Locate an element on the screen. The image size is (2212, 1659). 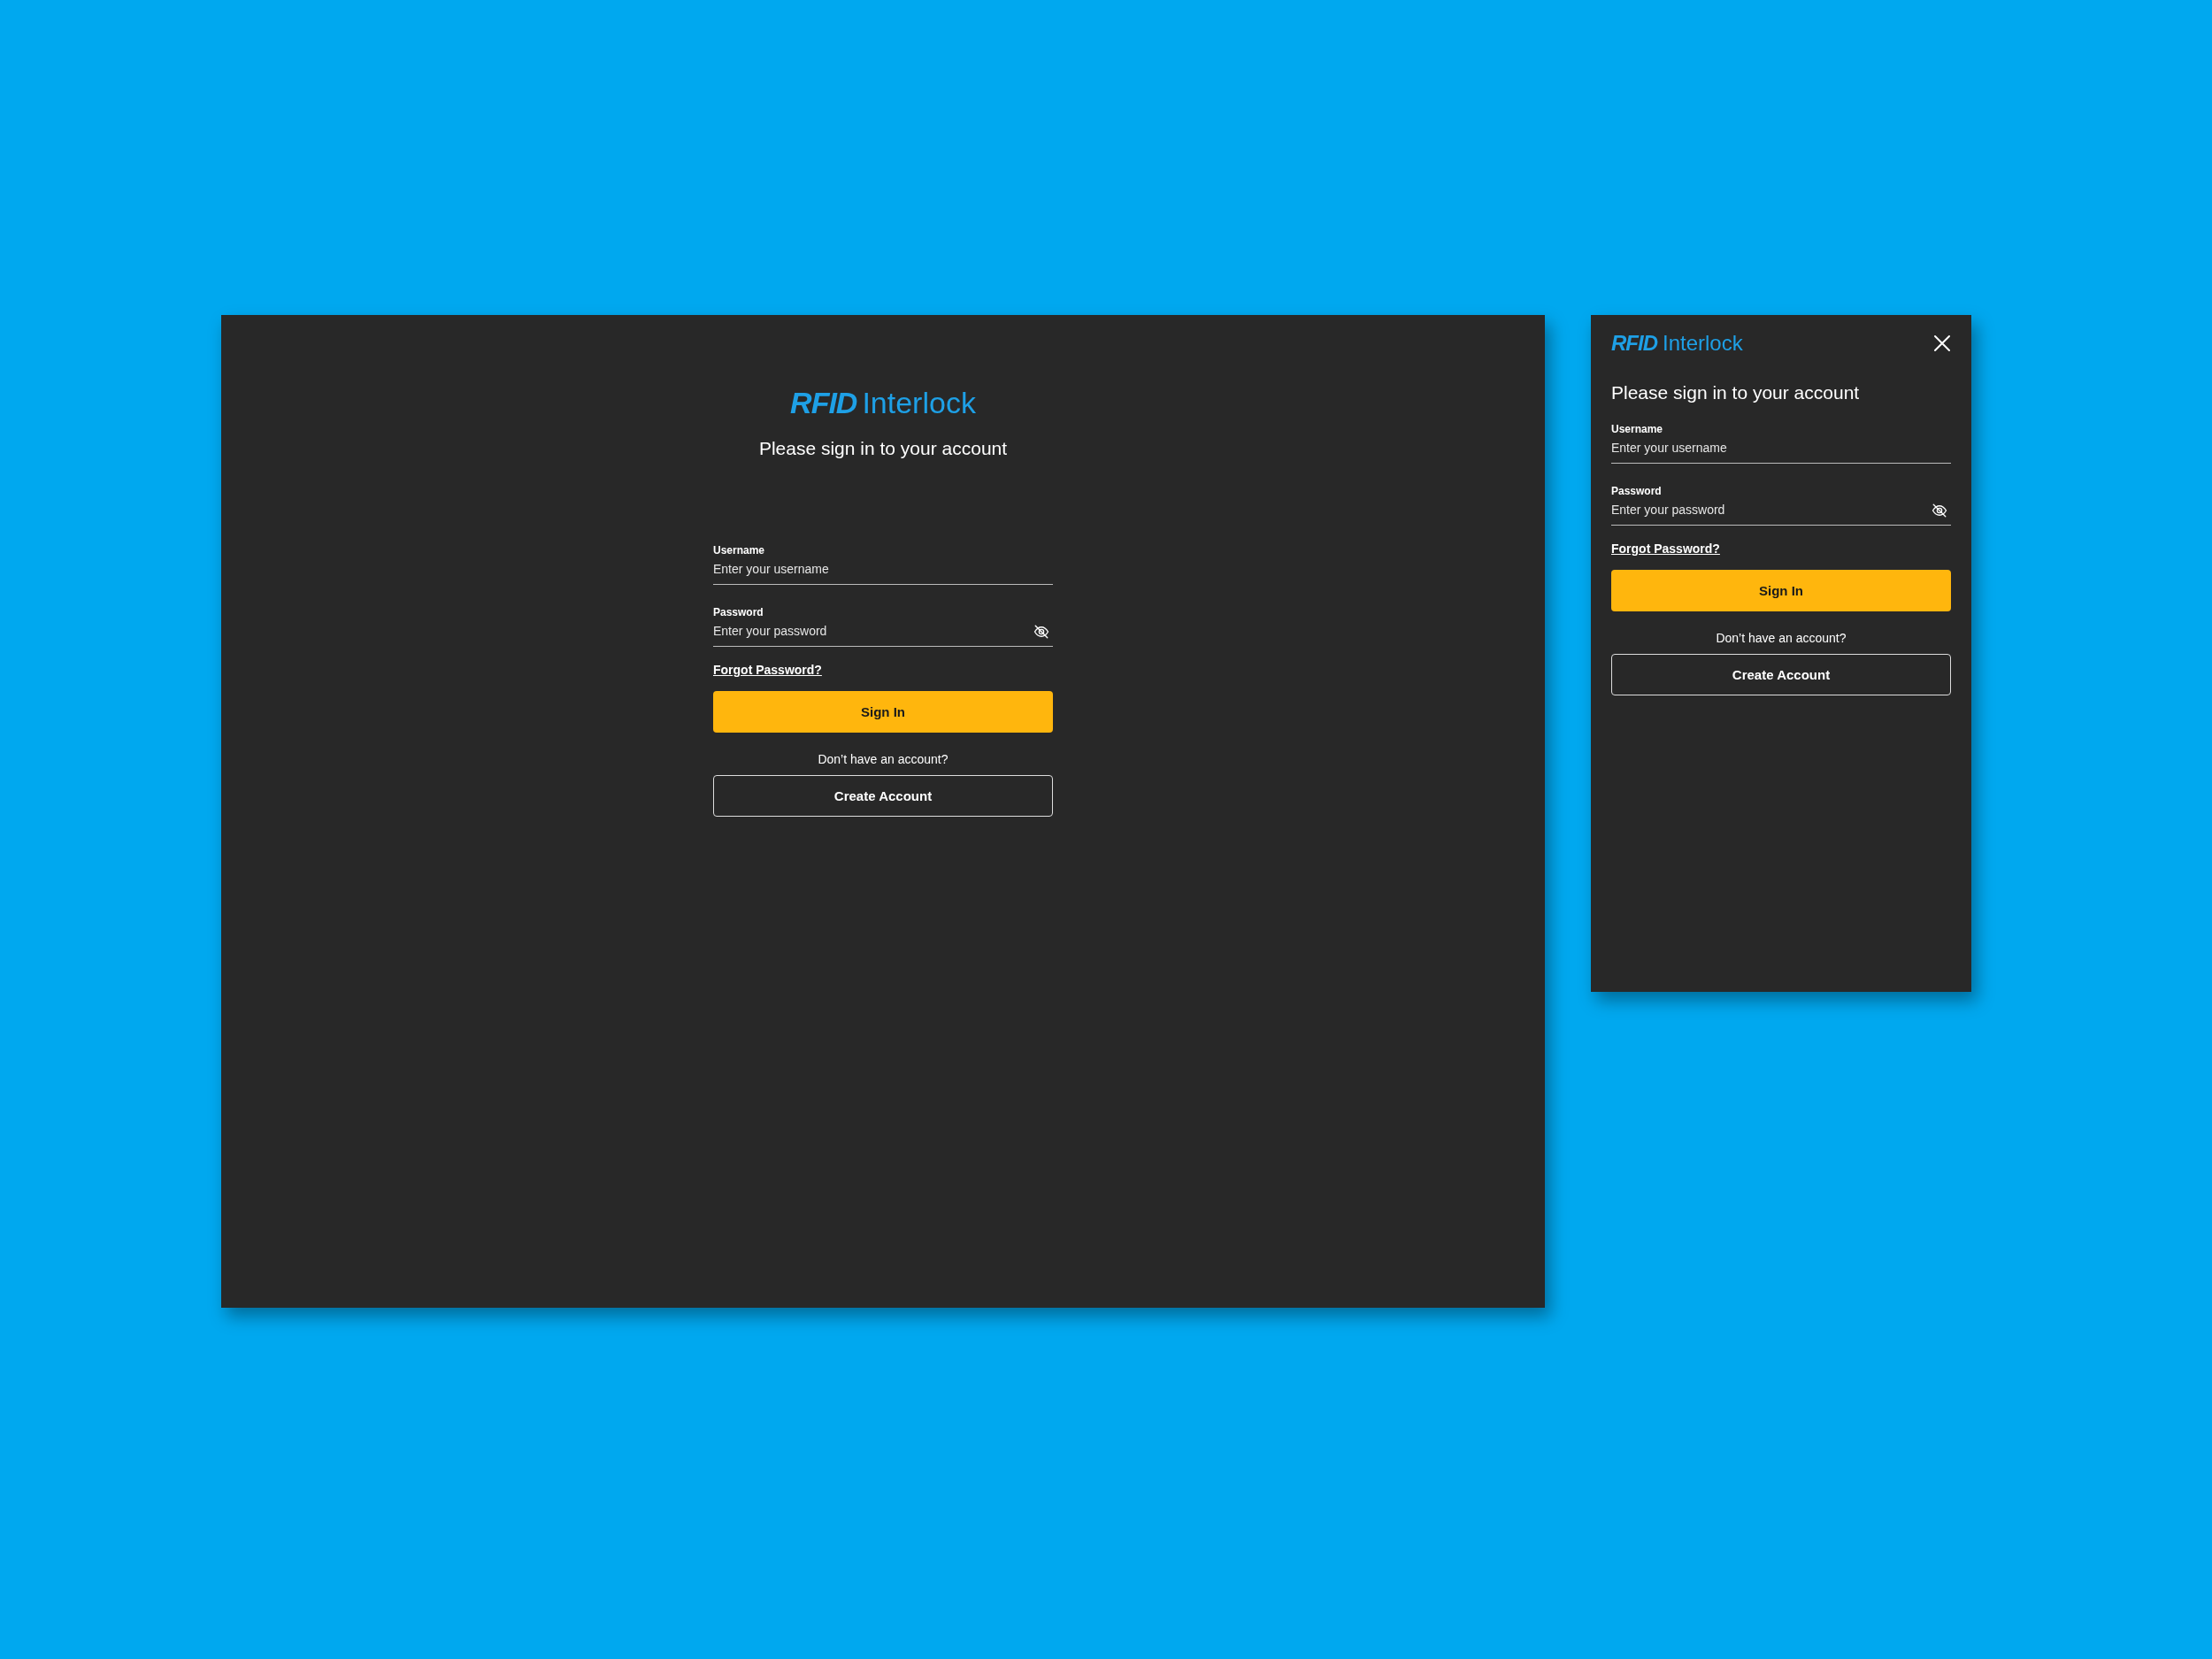
close-icon is located at coordinates (1942, 343).